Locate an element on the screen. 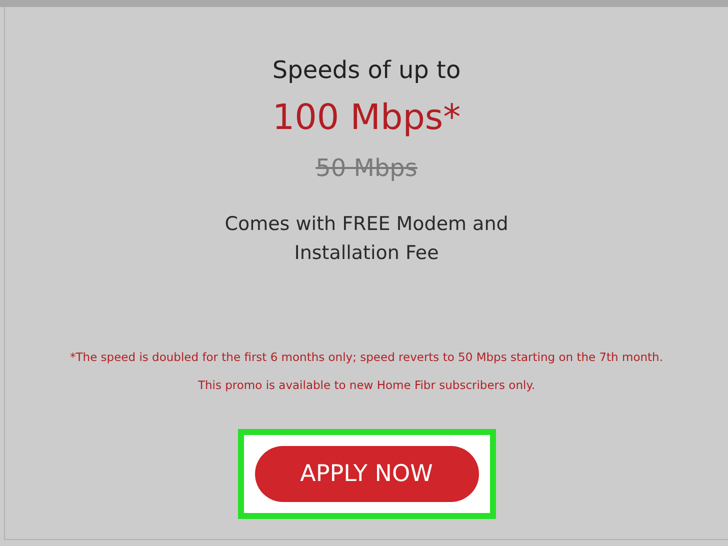 The image size is (728, 546). apply-button: APPLY NOW is located at coordinates (366, 474).